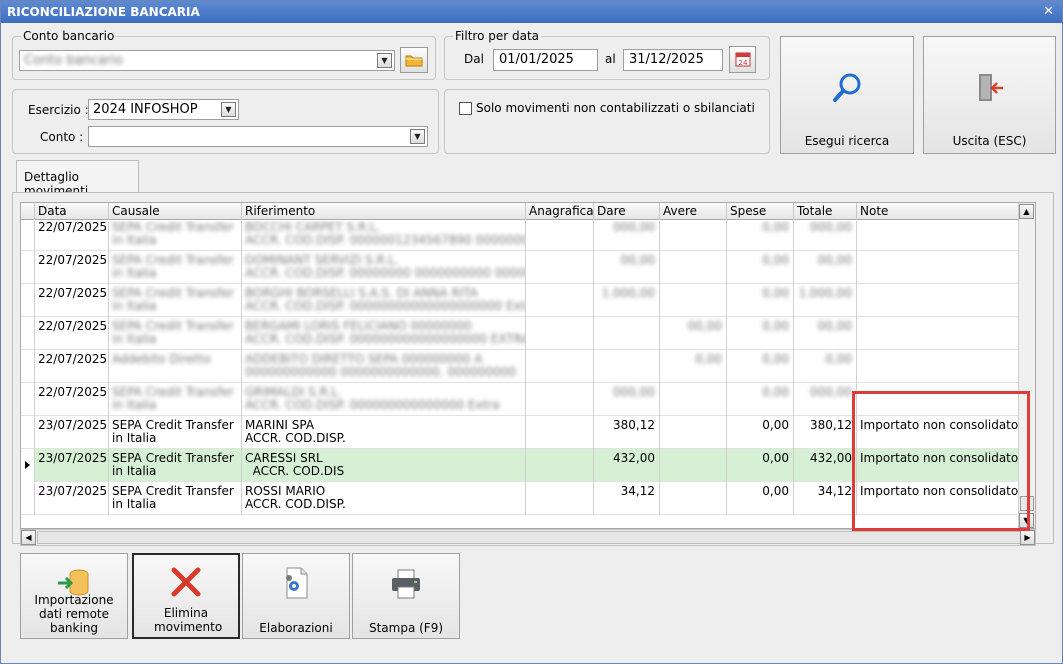  Describe the element at coordinates (627, 236) in the screenshot. I see `cell-dare: 000,00` at that location.